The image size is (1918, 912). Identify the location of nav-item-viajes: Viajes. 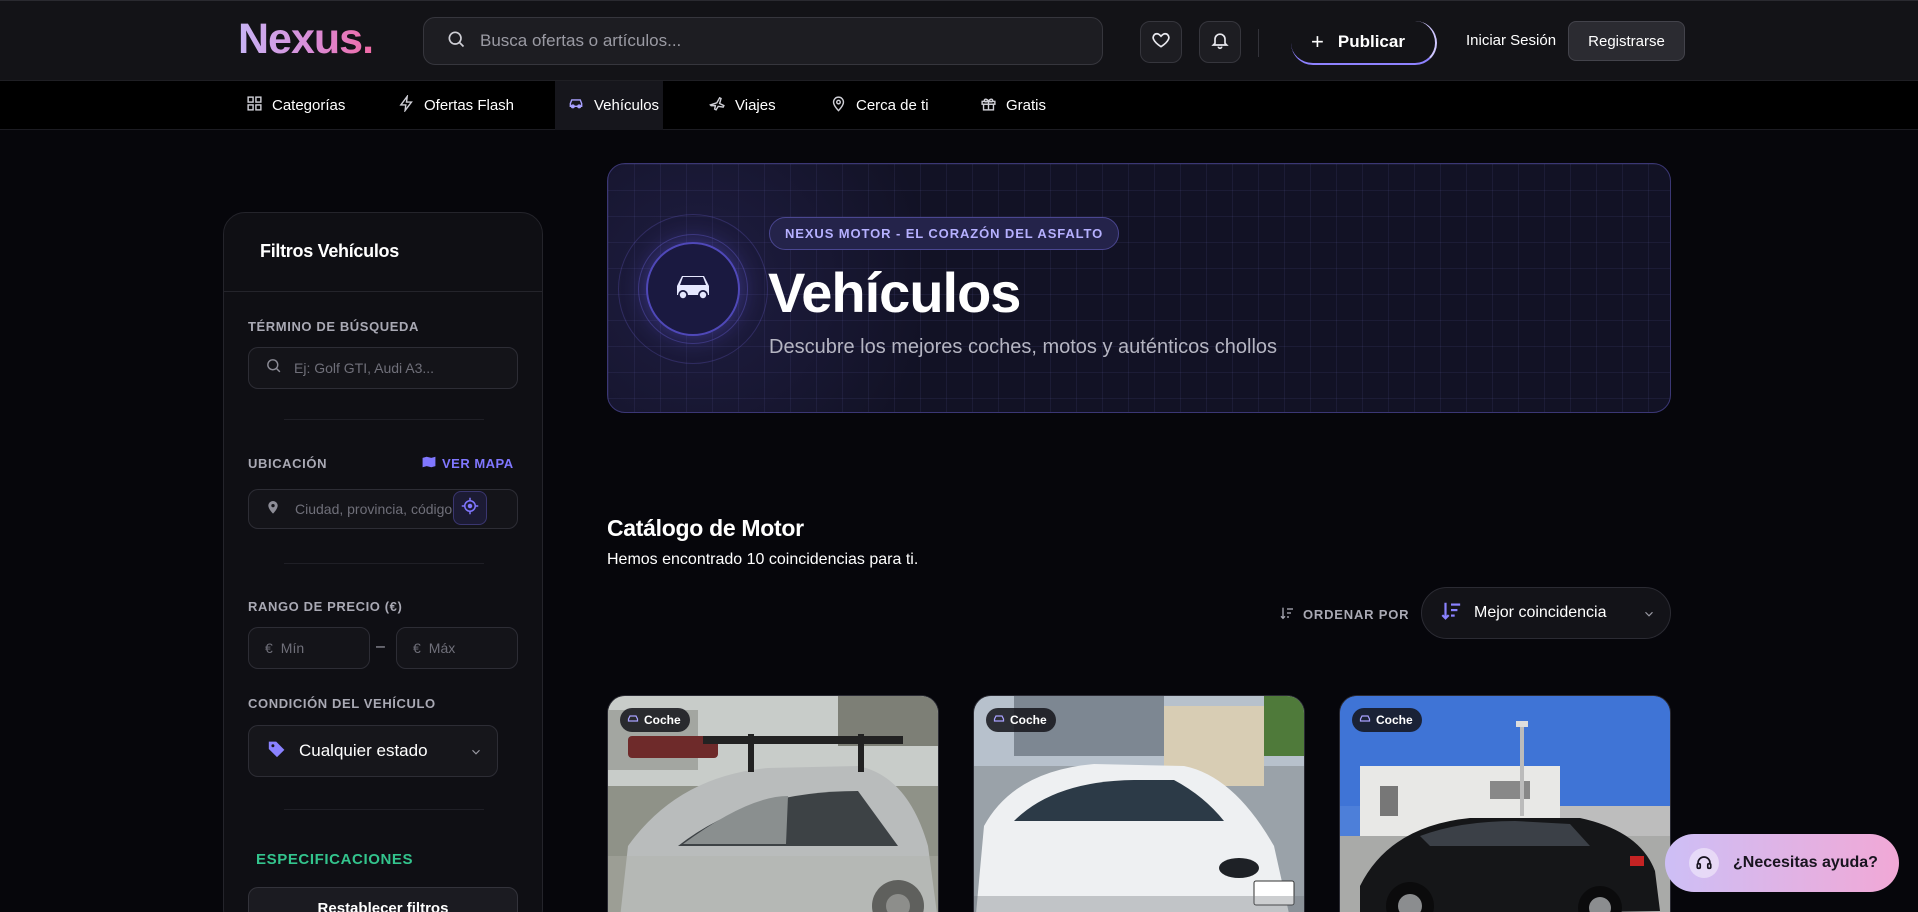
(742, 105).